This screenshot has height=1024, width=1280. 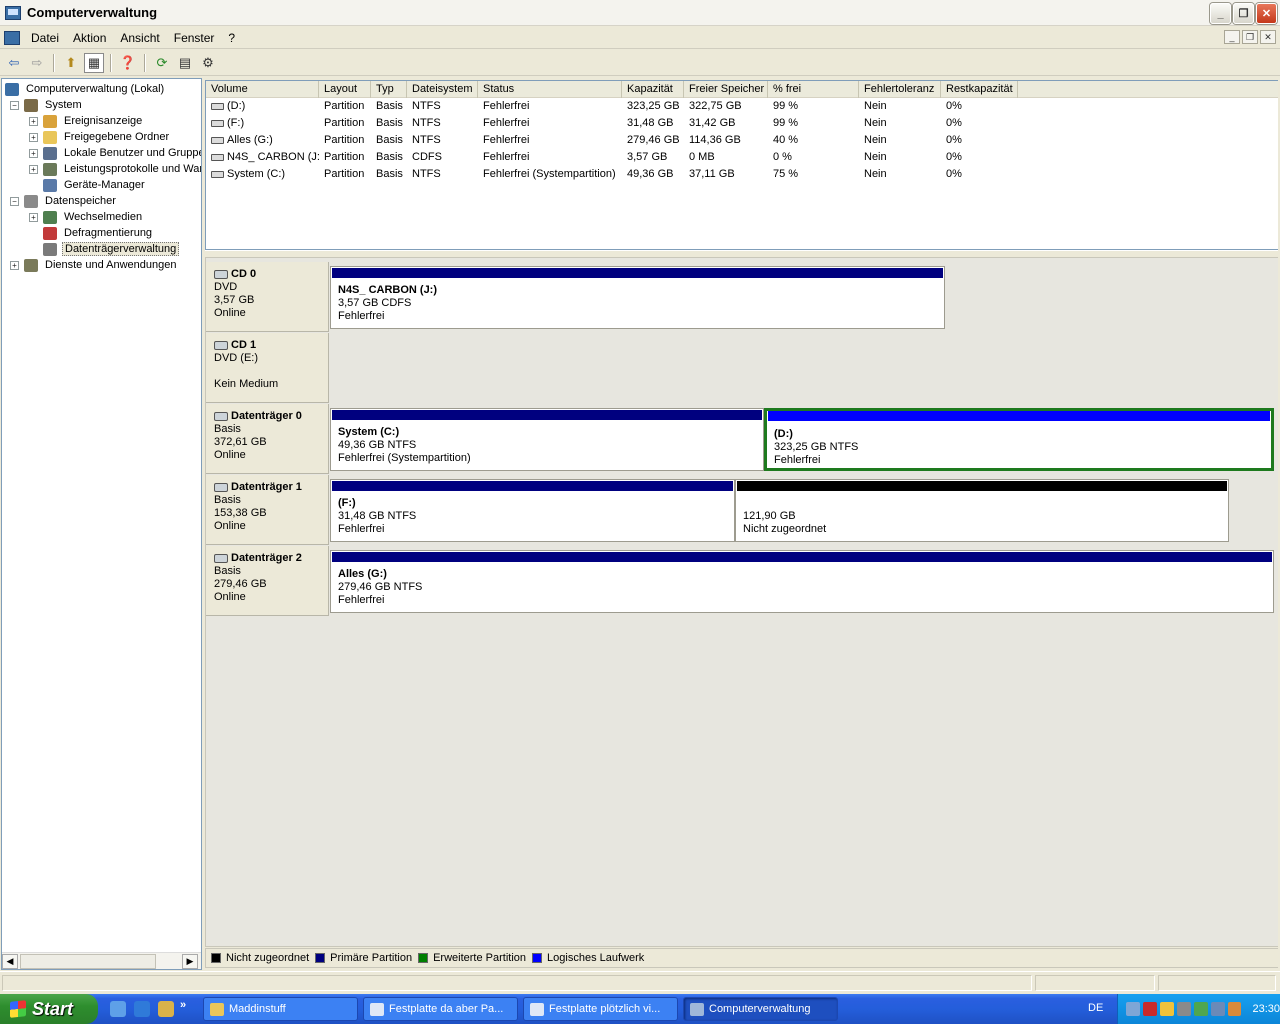 What do you see at coordinates (726, 89) in the screenshot?
I see `column-header: Freier Speicher` at bounding box center [726, 89].